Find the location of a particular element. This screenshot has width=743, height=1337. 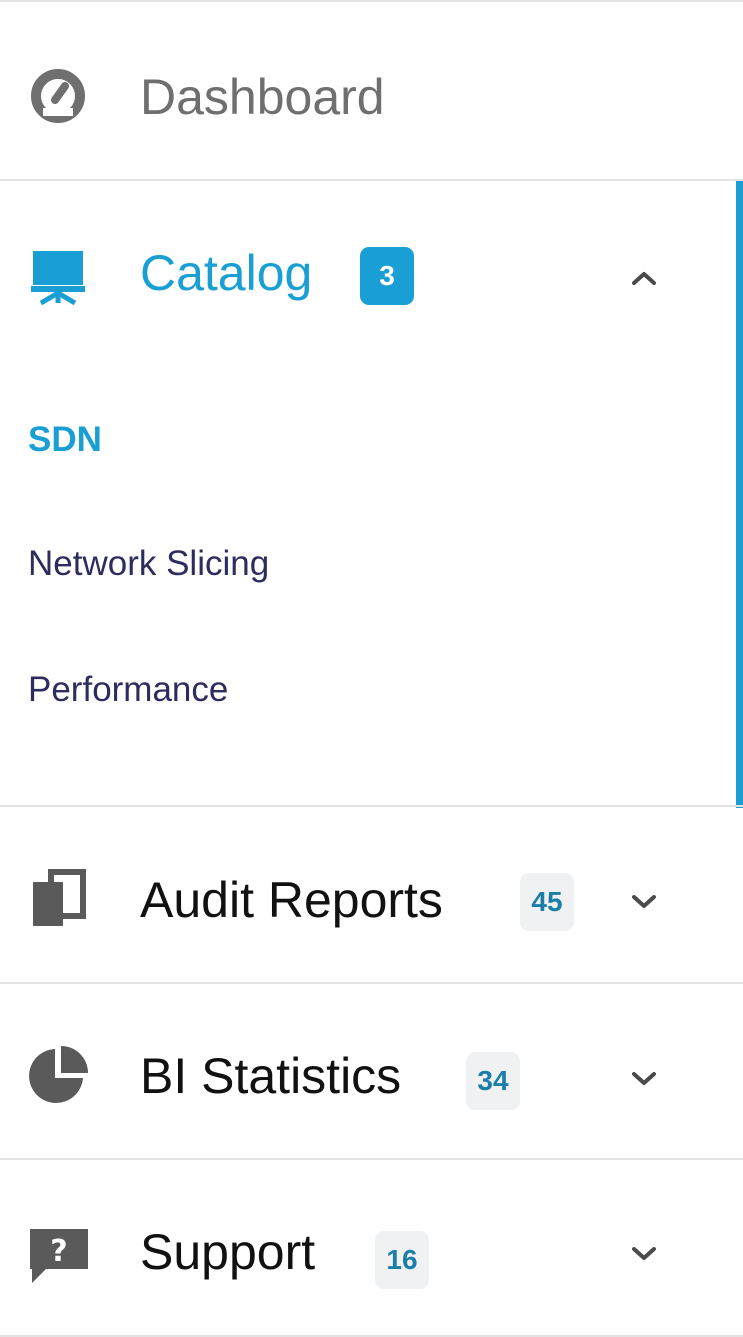

nav-item-audit-reports: Audit Reports 45 is located at coordinates (371, 894).